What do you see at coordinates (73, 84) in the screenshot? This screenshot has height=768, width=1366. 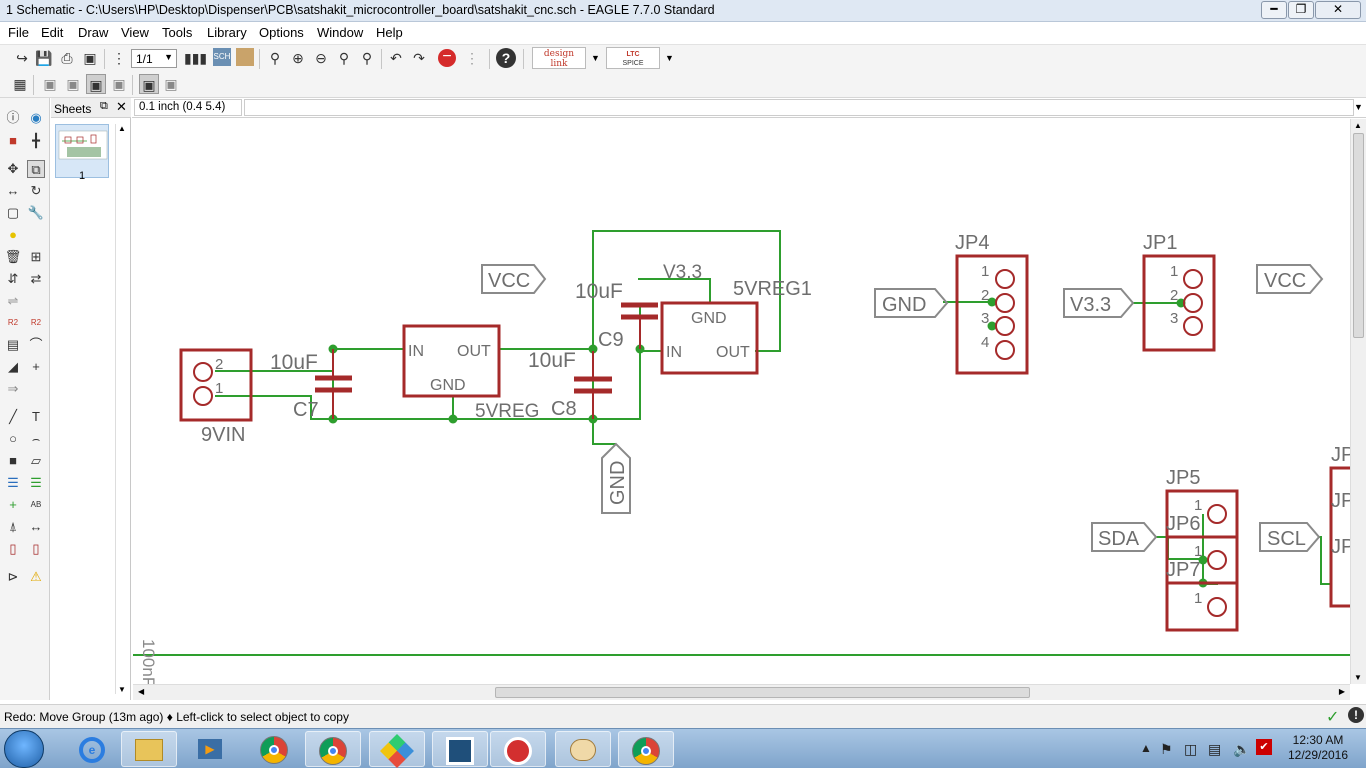 I see `layout-2-icon: ▣` at bounding box center [73, 84].